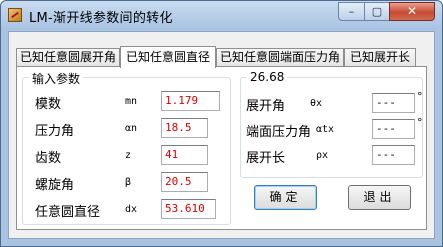  What do you see at coordinates (279, 132) in the screenshot?
I see `transverse-pressure-angle-label: 端面压力角` at bounding box center [279, 132].